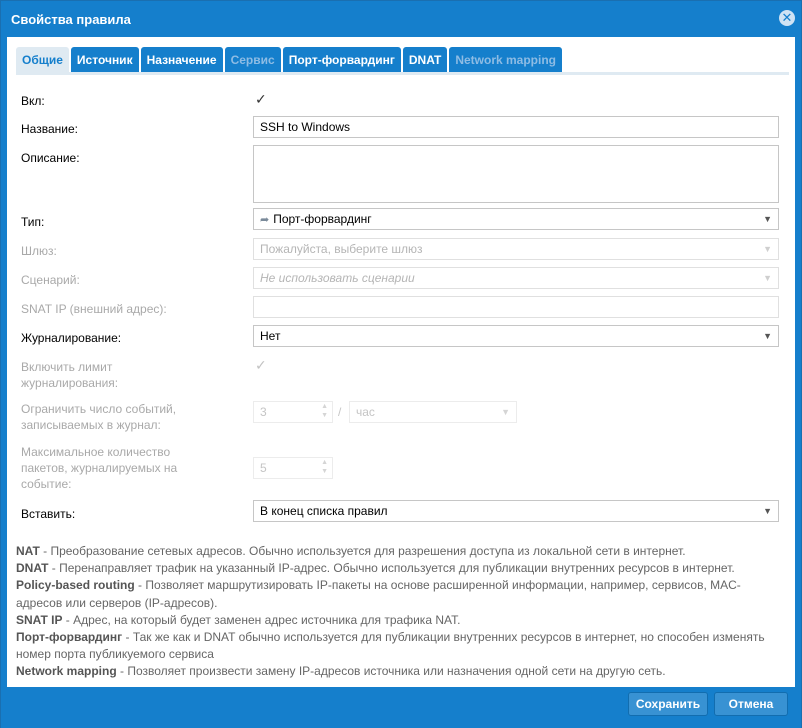  What do you see at coordinates (293, 412) in the screenshot?
I see `events-count-spinner: 3 ▲ ▼` at bounding box center [293, 412].